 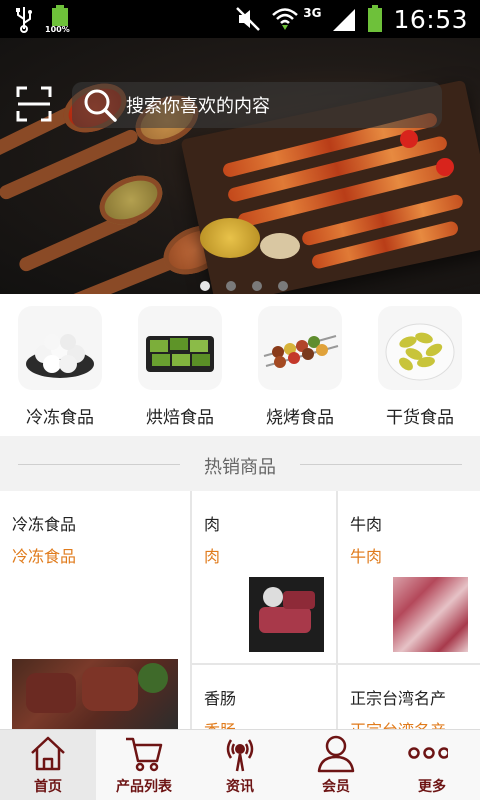 I want to click on mute-icon, so click(x=248, y=19).